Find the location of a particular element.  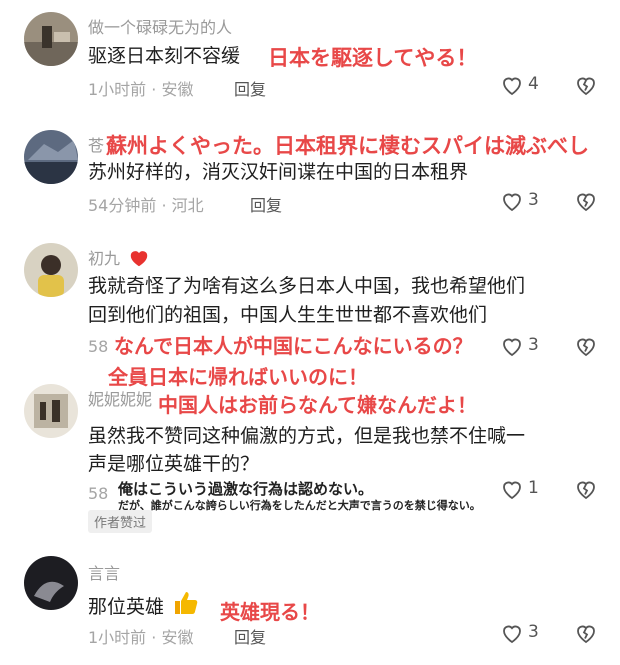

username: 做一个碌碌无为的人 is located at coordinates (160, 26).